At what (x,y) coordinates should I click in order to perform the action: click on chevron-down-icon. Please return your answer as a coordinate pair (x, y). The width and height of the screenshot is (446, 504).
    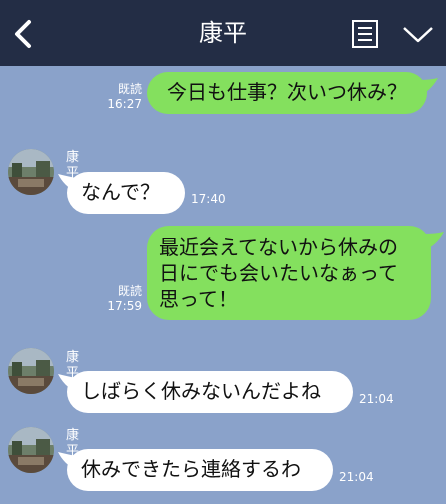
    Looking at the image, I should click on (418, 35).